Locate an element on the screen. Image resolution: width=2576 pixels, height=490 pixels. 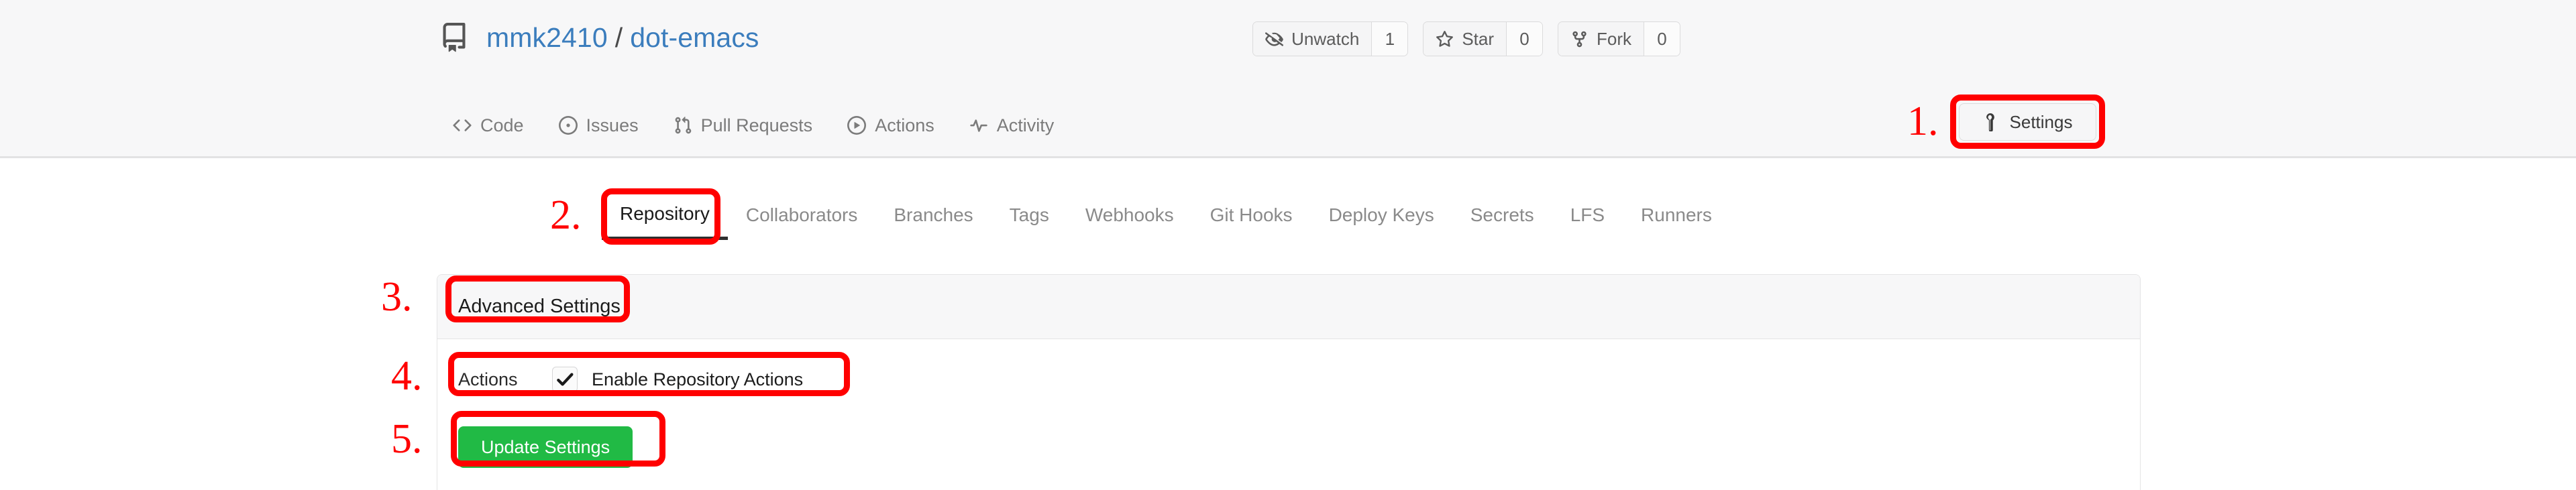
annotation-number-3: 3. is located at coordinates (397, 297).